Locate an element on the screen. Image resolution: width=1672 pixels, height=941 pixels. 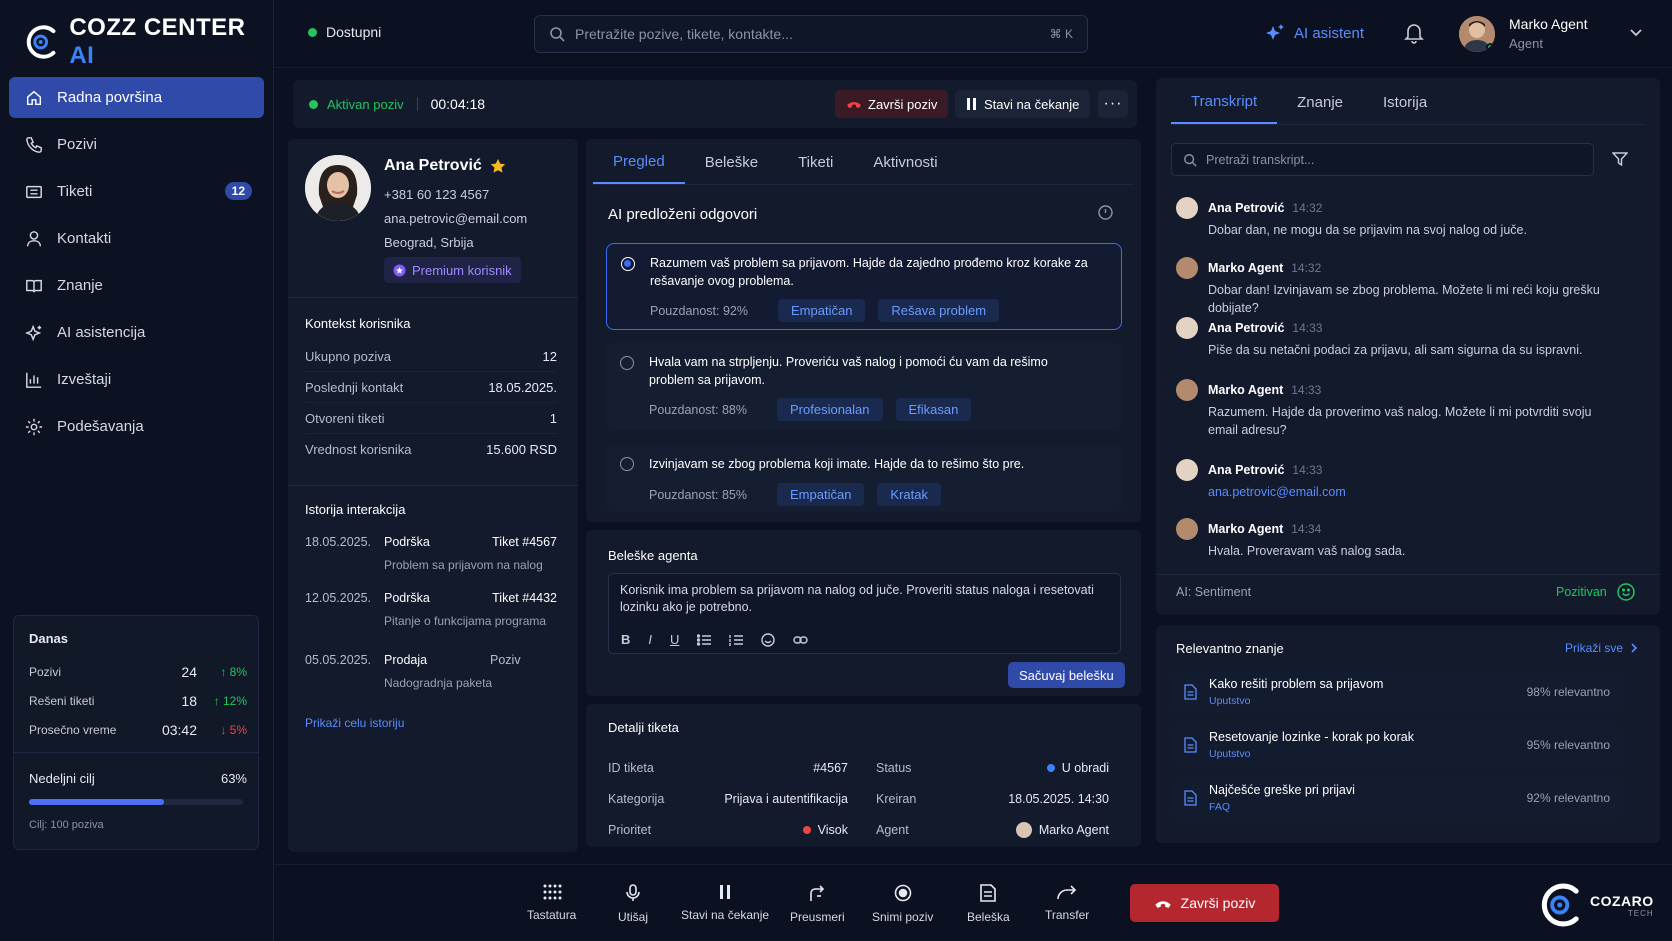
knowledge-item-score: 95% relevantno is located at coordinates (1568, 745).